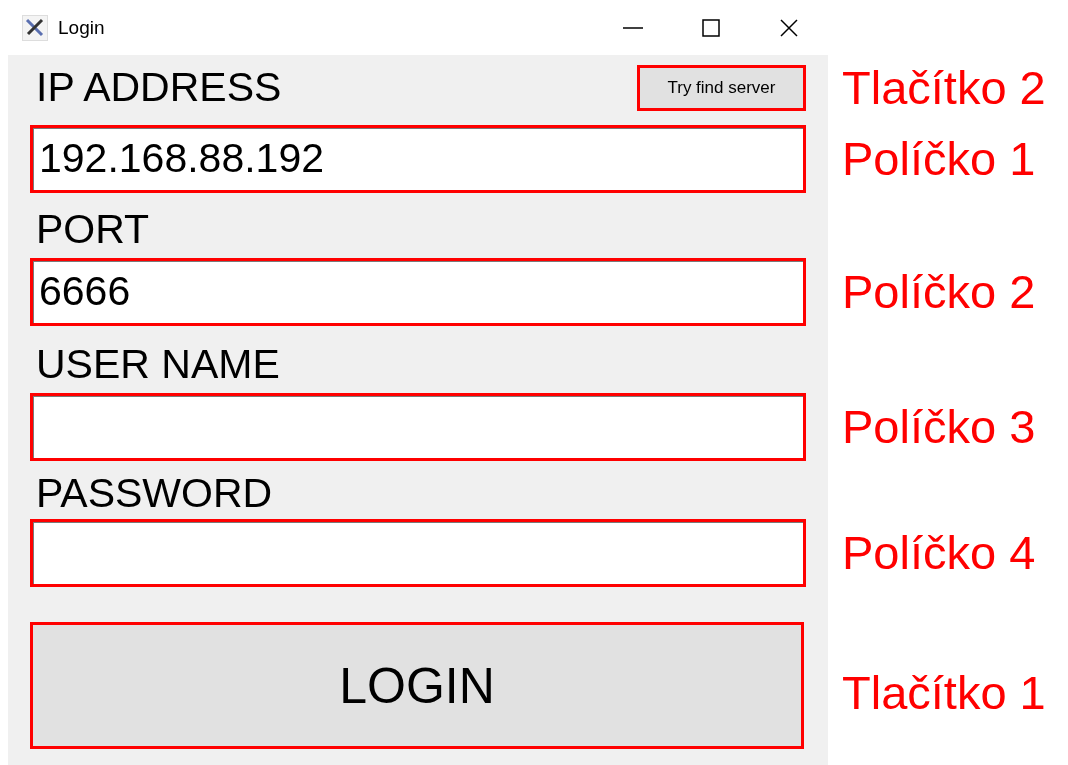 The height and width of the screenshot is (765, 1068). I want to click on window-title: Login, so click(82, 27).